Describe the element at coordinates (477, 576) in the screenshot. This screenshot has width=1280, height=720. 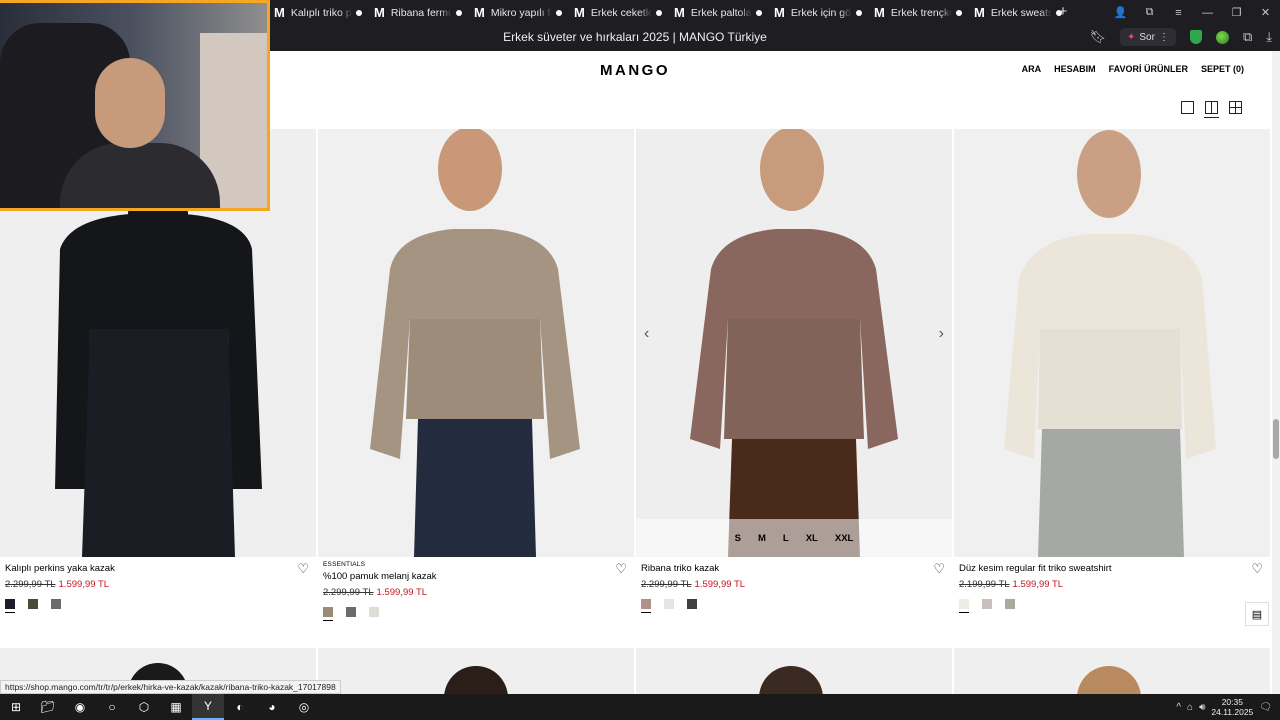
I see `product-name: %100 pamuk melanj kazak` at that location.